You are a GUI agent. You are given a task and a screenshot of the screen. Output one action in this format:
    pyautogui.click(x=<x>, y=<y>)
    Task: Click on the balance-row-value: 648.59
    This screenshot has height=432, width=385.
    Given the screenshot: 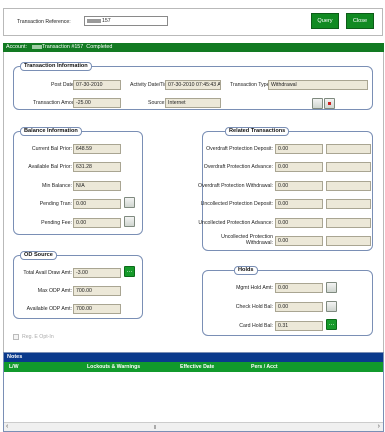 What is the action you would take?
    pyautogui.click(x=97, y=149)
    